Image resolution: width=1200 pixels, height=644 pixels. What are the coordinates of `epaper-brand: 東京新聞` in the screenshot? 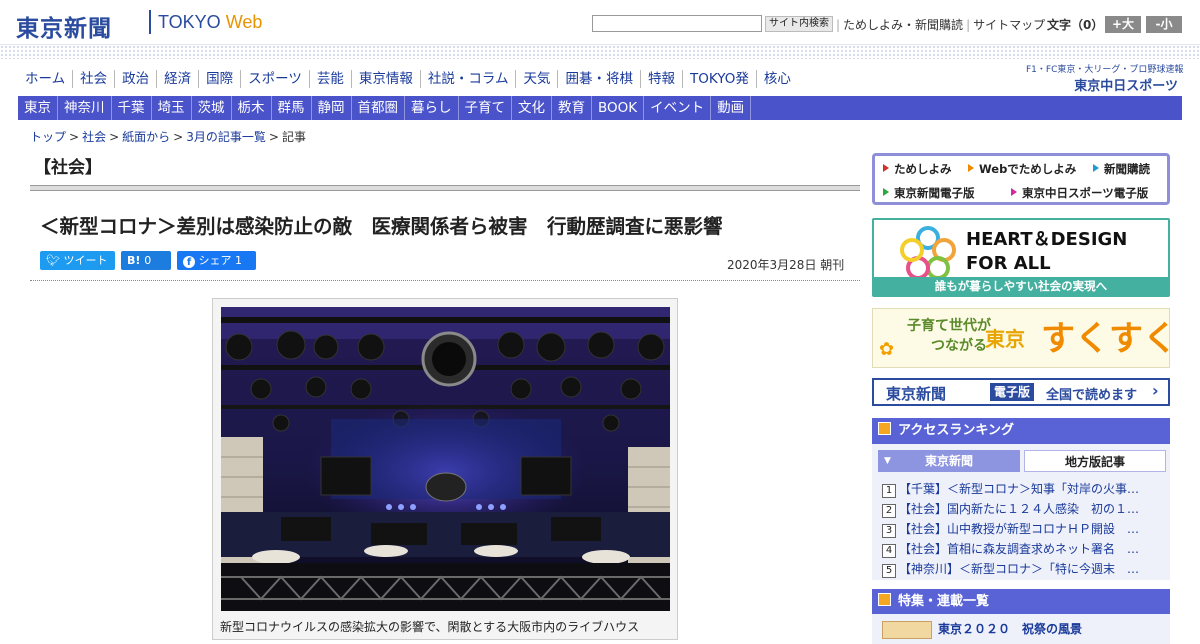 It's located at (916, 394).